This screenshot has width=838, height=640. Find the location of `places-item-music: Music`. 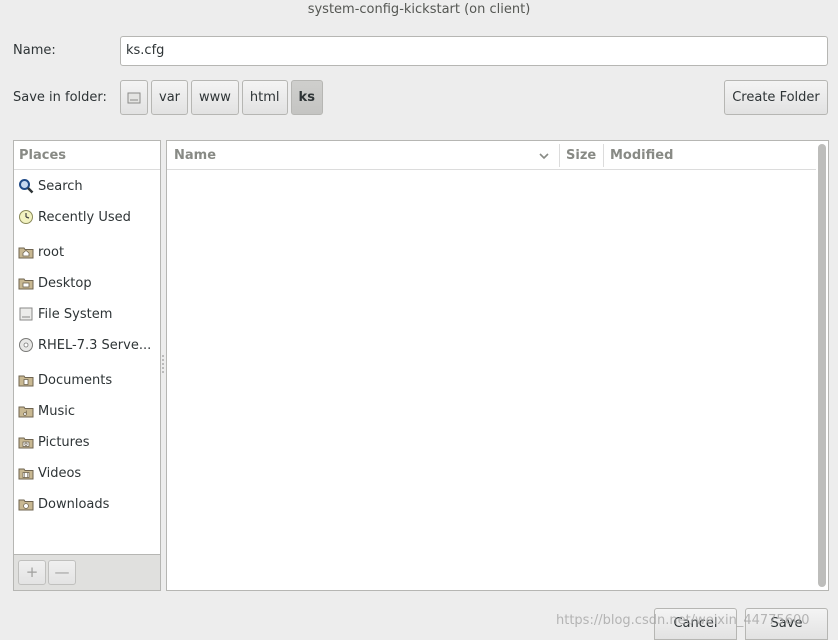

places-item-music: Music is located at coordinates (88, 411).